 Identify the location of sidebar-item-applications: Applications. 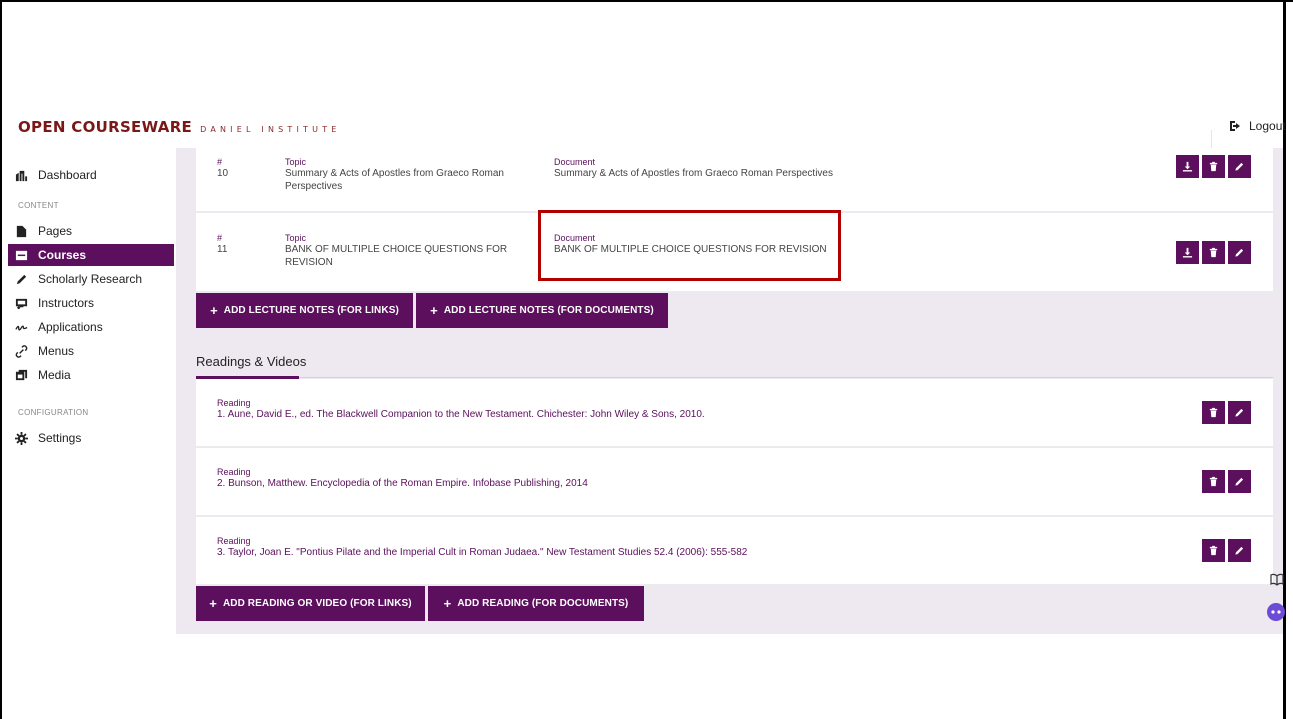
(90, 327).